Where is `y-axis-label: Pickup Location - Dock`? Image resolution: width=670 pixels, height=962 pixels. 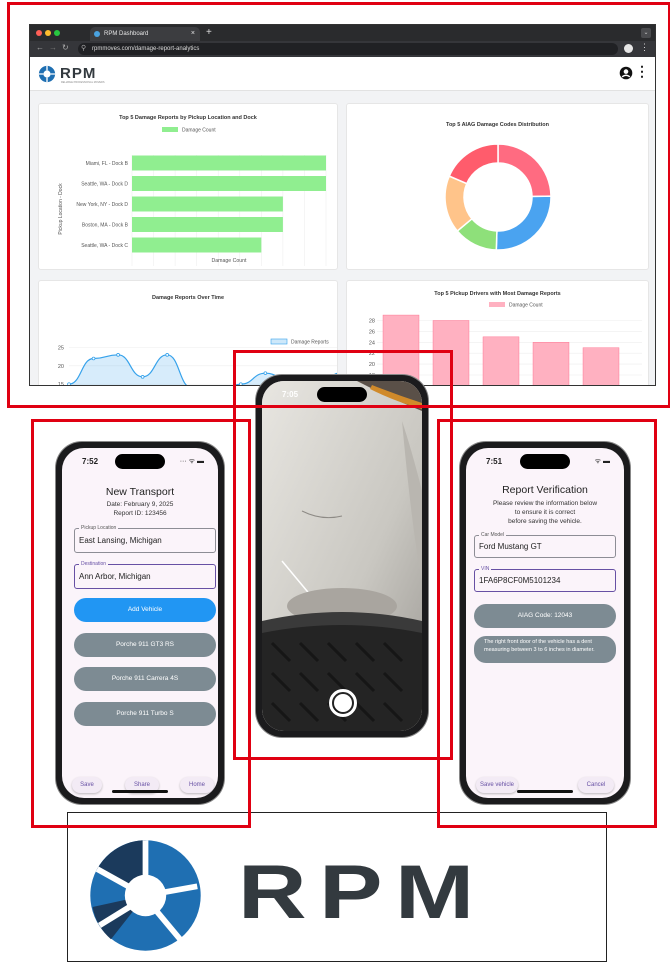 y-axis-label: Pickup Location - Dock is located at coordinates (61, 209).